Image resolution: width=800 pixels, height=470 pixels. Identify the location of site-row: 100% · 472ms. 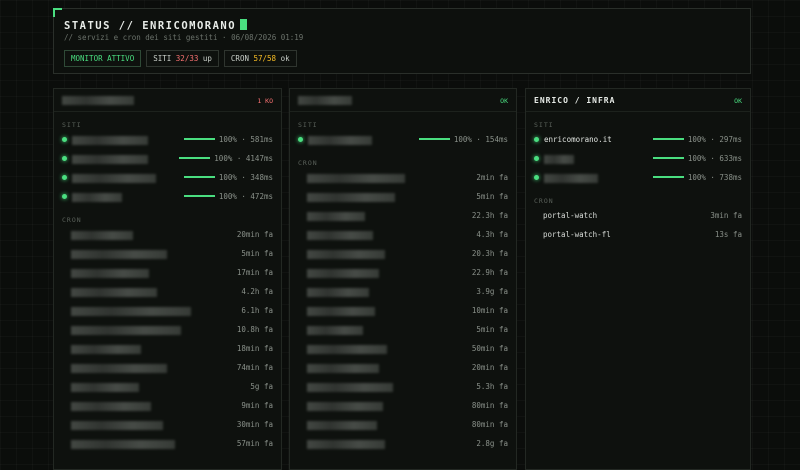
(167, 197).